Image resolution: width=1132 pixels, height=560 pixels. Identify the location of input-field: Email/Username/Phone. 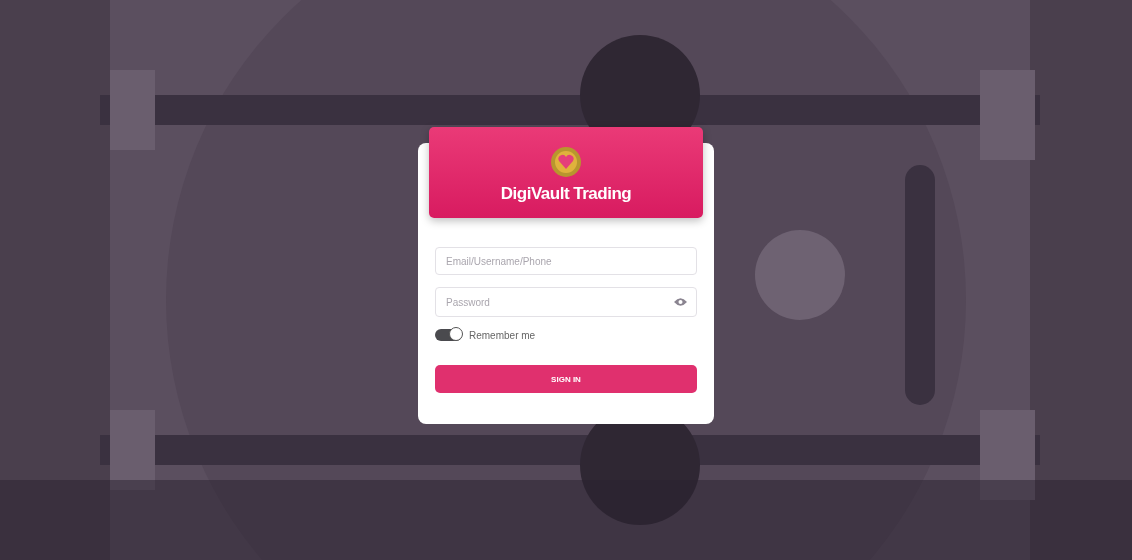
(566, 261).